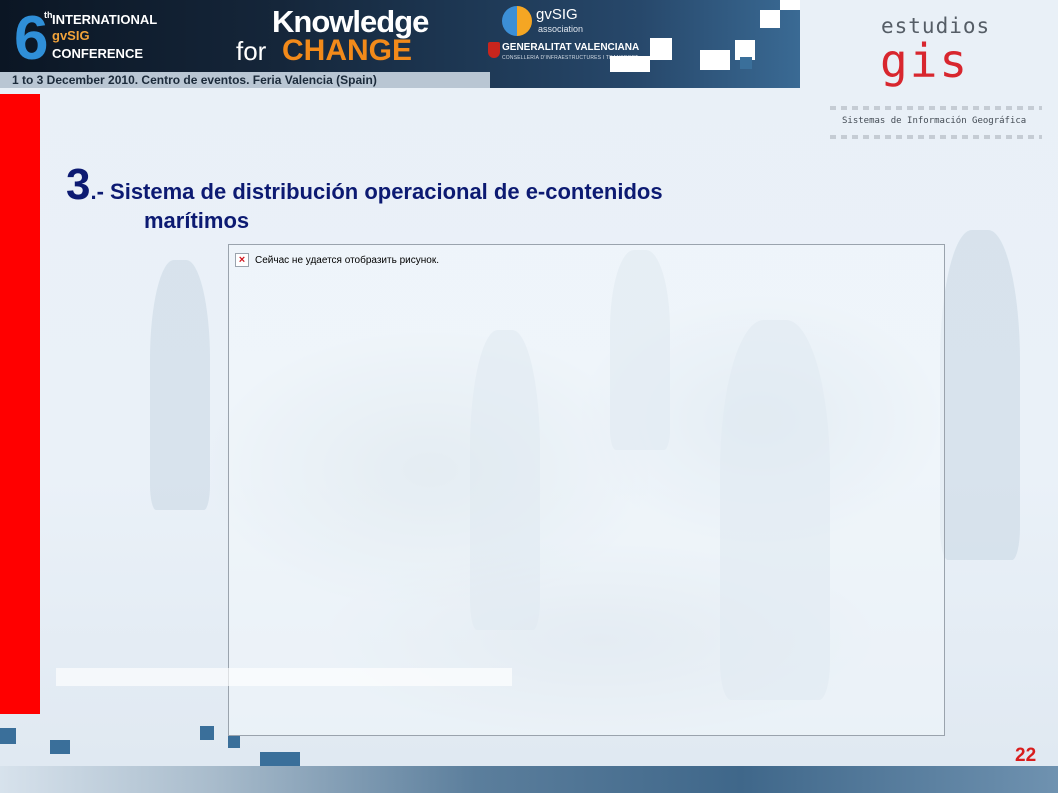 The width and height of the screenshot is (1058, 793). What do you see at coordinates (561, 29) in the screenshot?
I see `gvsig-association: association` at bounding box center [561, 29].